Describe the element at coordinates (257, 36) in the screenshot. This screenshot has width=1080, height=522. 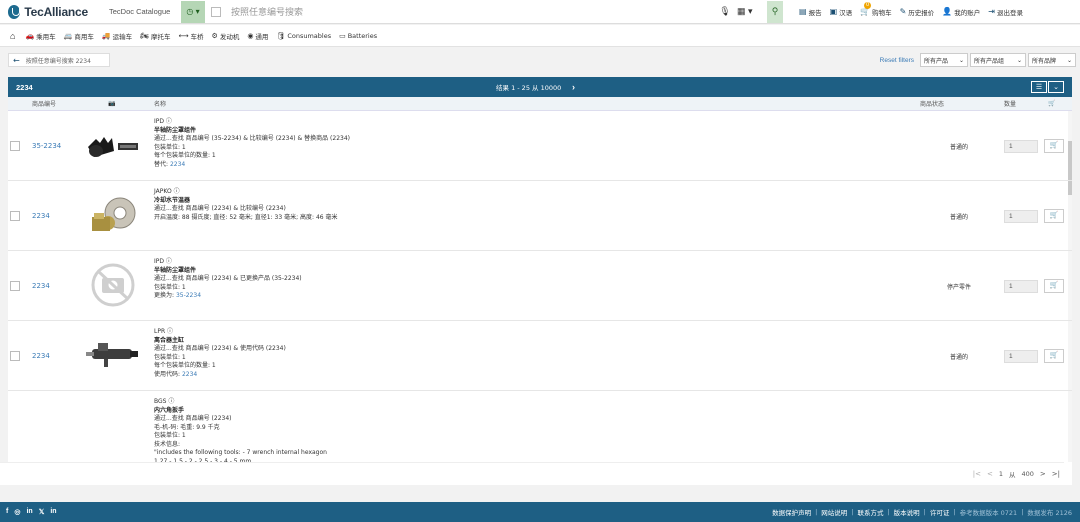
I see `category-universal: ◉ 通用` at that location.